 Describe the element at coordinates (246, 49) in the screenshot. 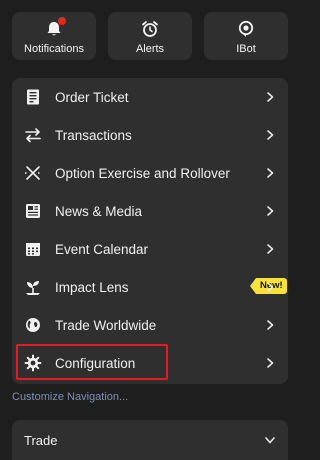

I see `tile-label: IBot` at that location.